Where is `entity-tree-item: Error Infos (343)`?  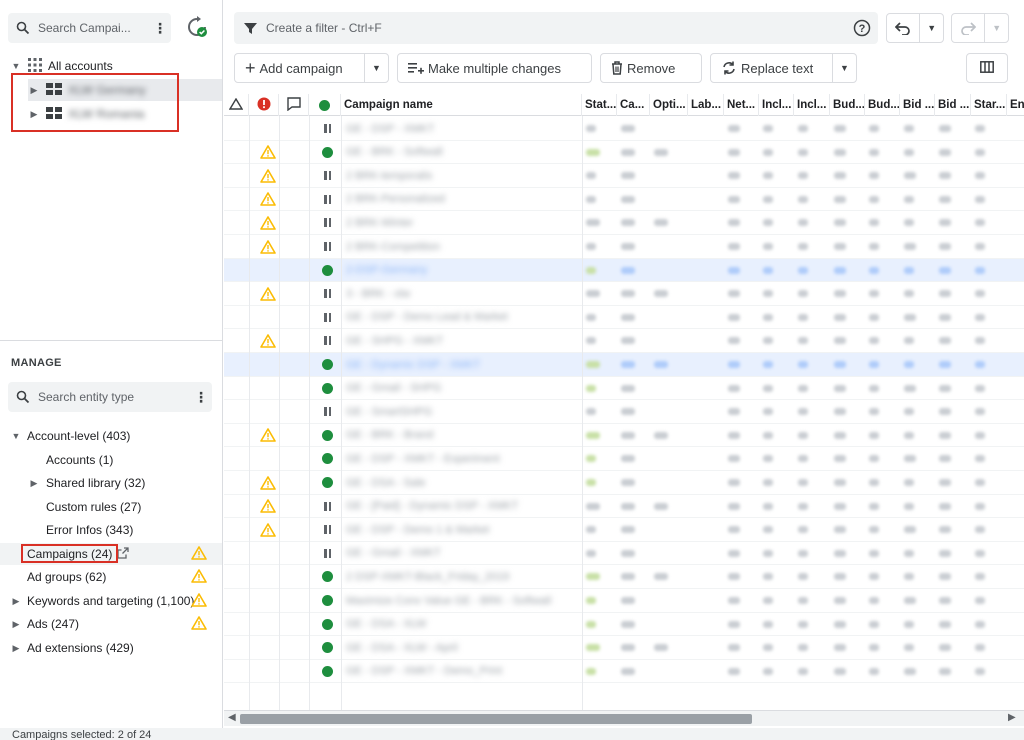
entity-tree-item: Error Infos (343) is located at coordinates (80, 530).